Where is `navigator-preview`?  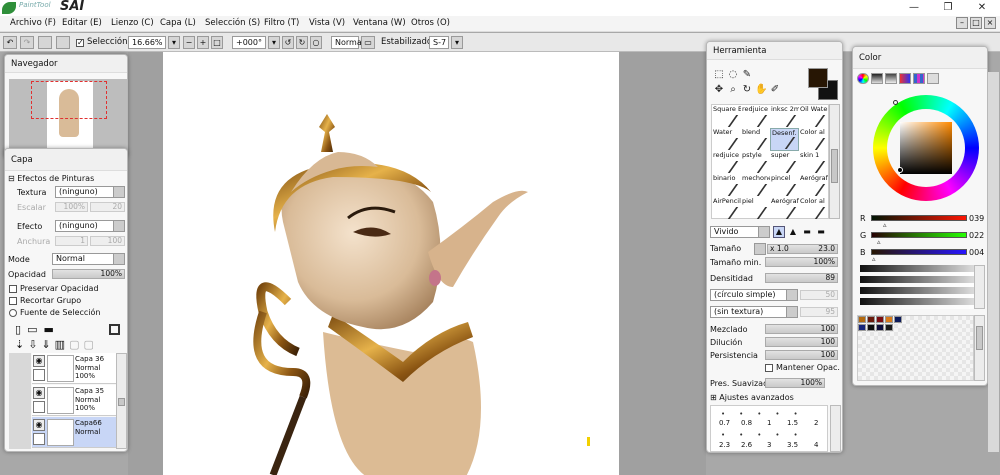 navigator-preview is located at coordinates (68, 118).